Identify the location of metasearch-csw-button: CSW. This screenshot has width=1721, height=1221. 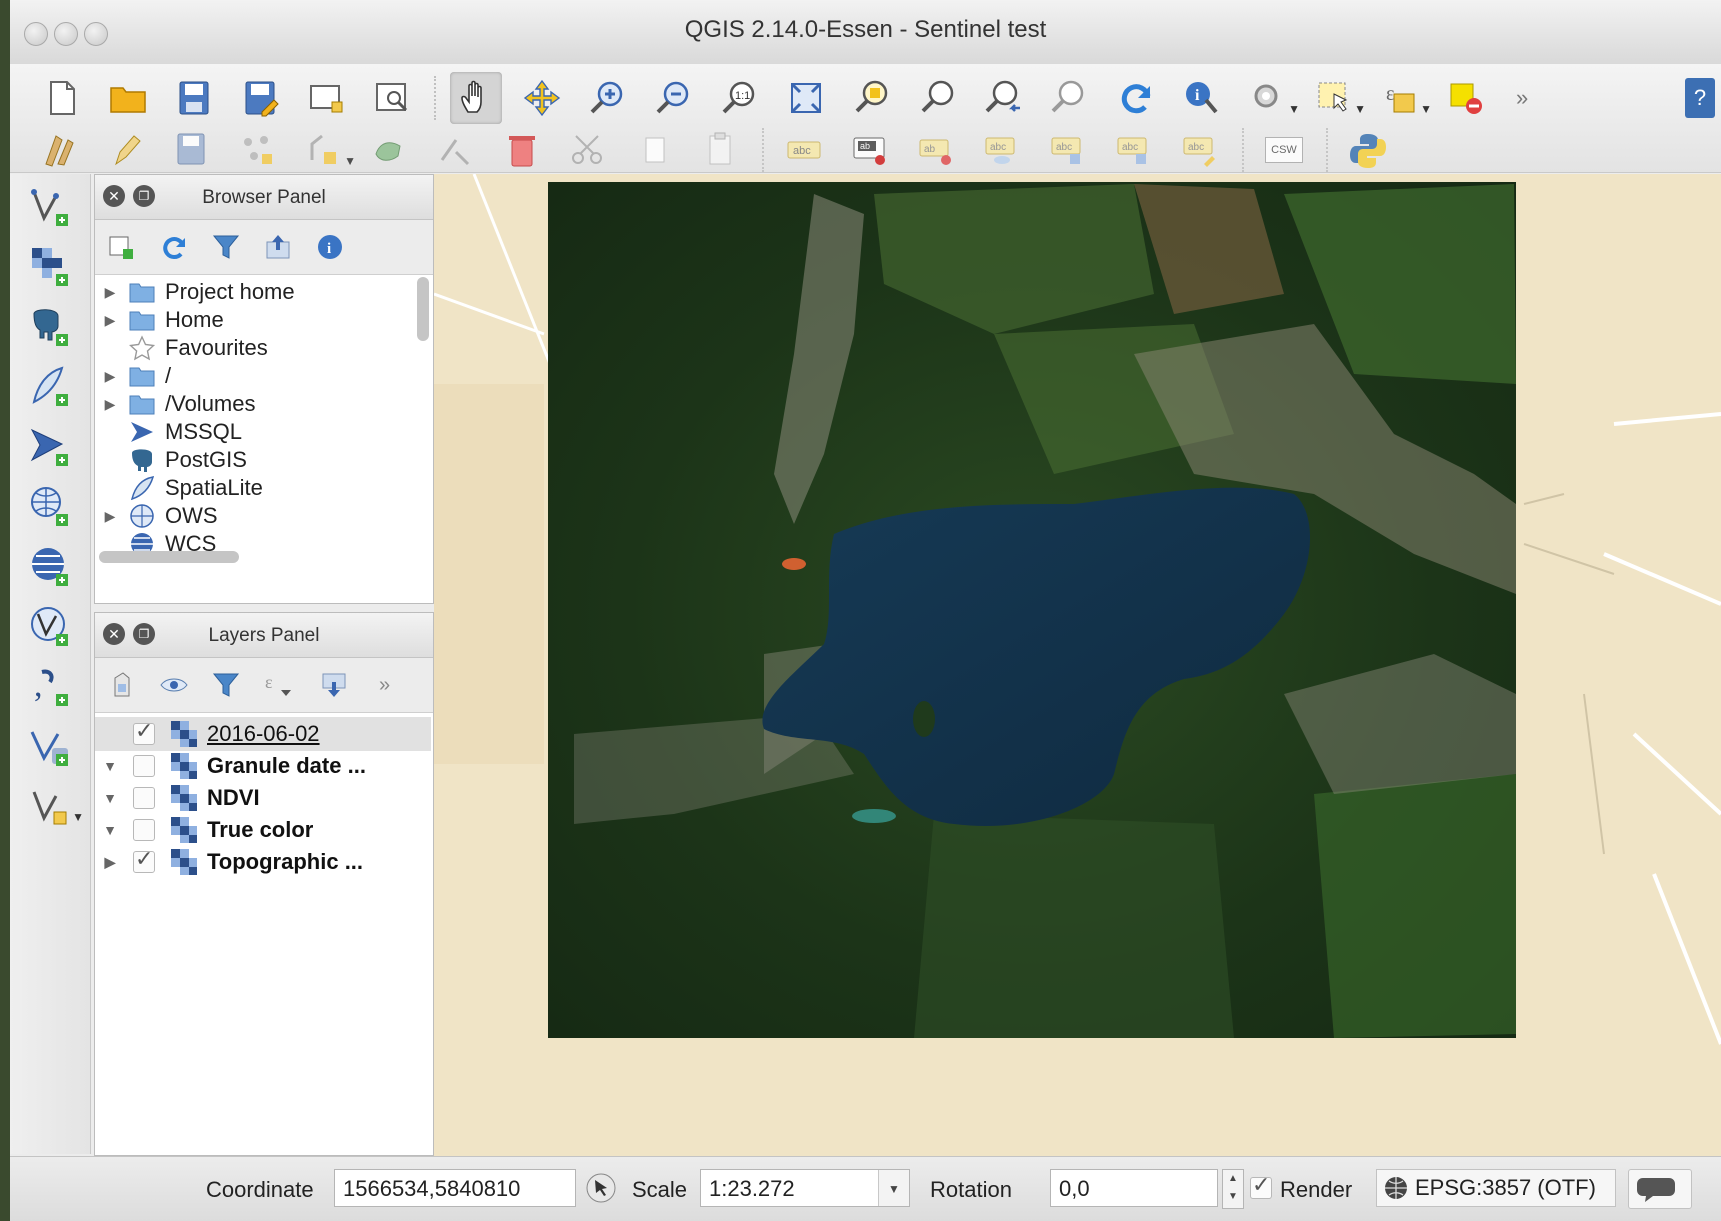
(1284, 150).